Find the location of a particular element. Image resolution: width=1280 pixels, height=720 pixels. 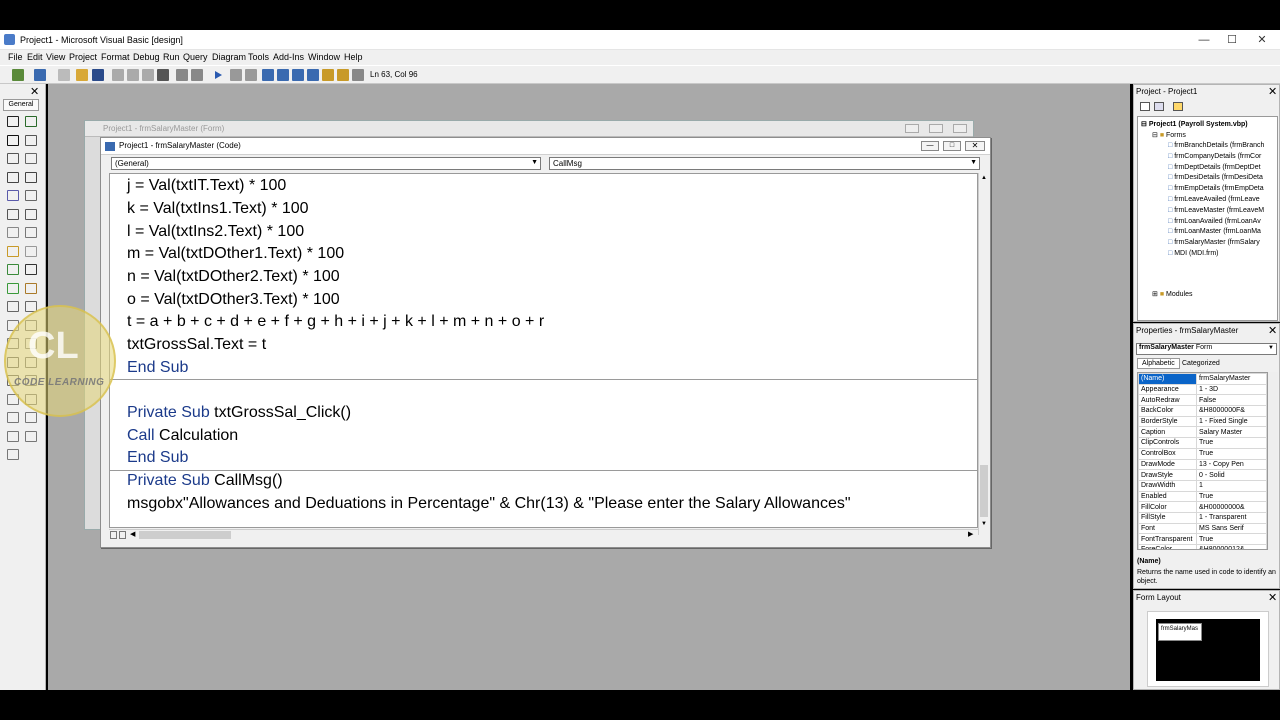

menu-window: Window is located at coordinates (324, 57).